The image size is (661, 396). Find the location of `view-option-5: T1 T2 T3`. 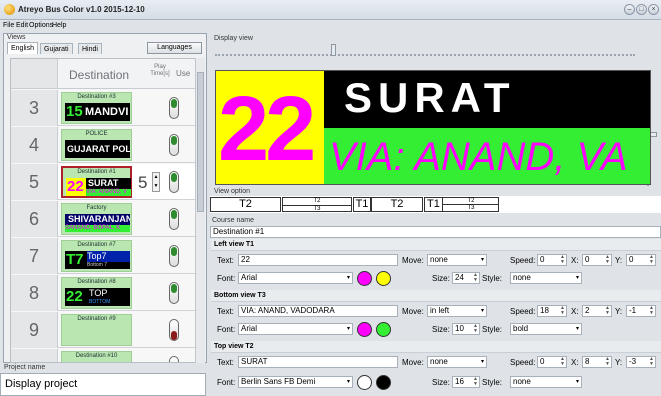

view-option-5: T1 T2 T3 is located at coordinates (461, 204).